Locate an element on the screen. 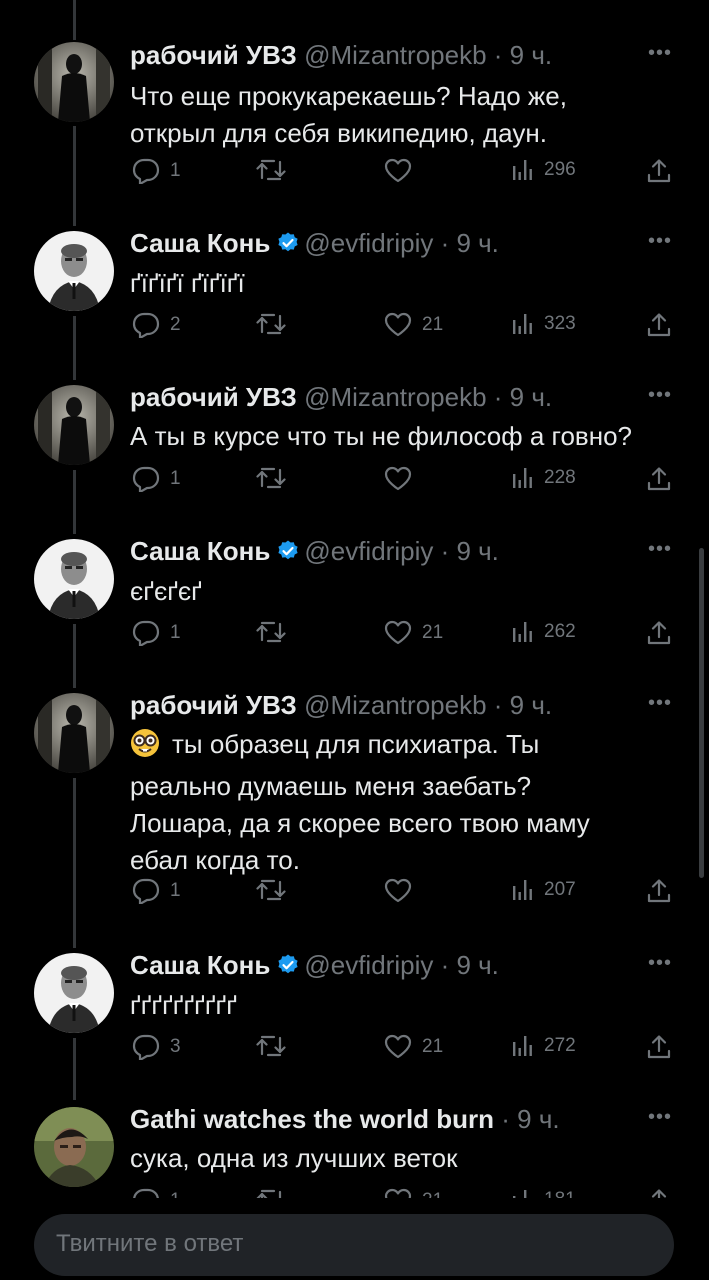  tweet-actions: 1 21 262 is located at coordinates (354, 635).